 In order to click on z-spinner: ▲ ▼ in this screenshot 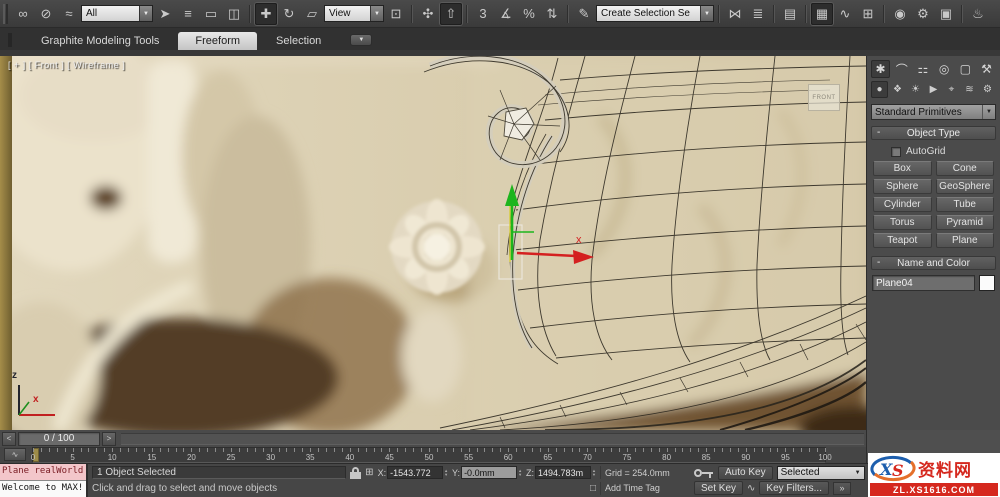, I will do `click(594, 472)`.